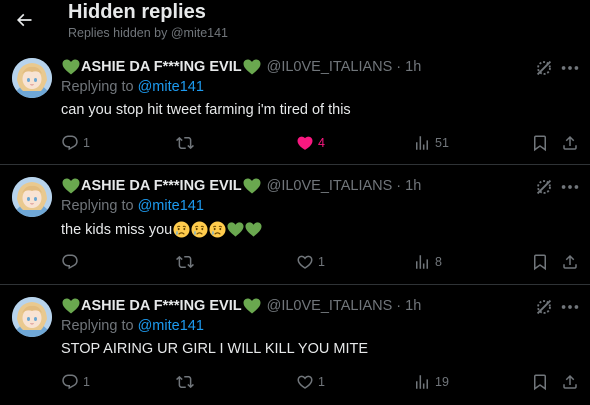 The width and height of the screenshot is (590, 405). I want to click on tweet-text-content: the kids miss you, so click(117, 229).